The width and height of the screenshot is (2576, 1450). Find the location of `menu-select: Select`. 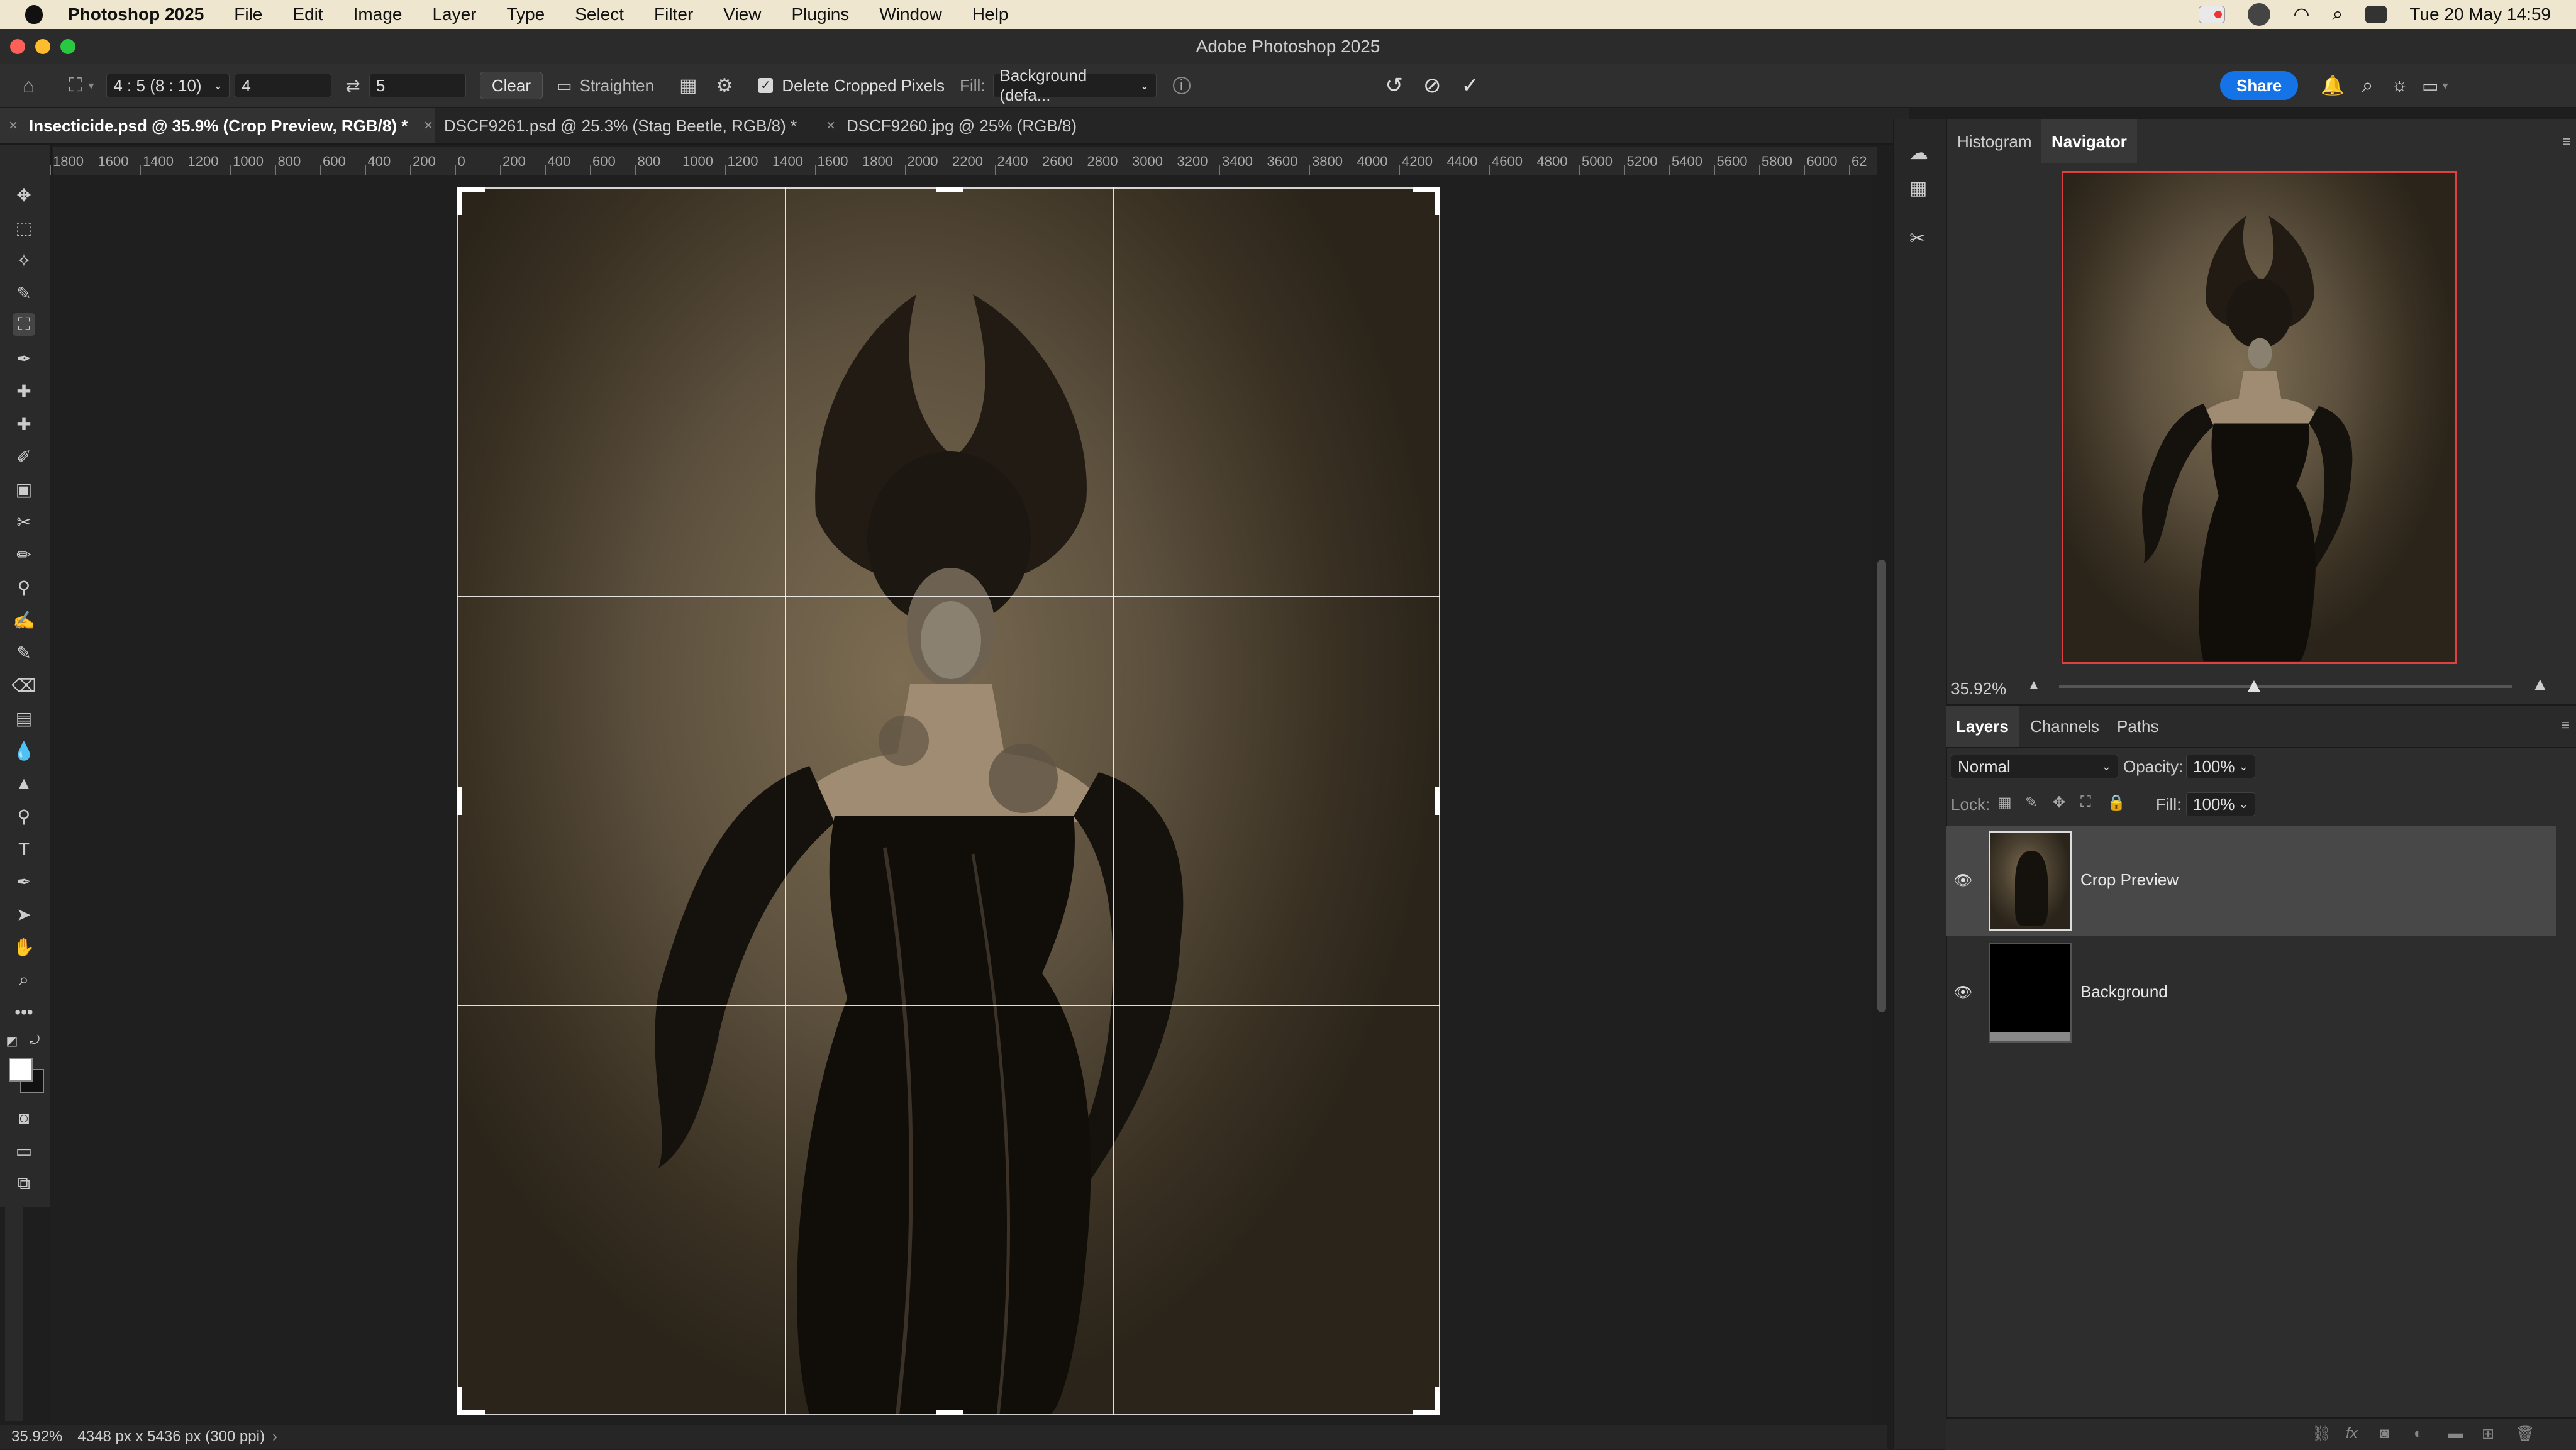

menu-select: Select is located at coordinates (599, 14).